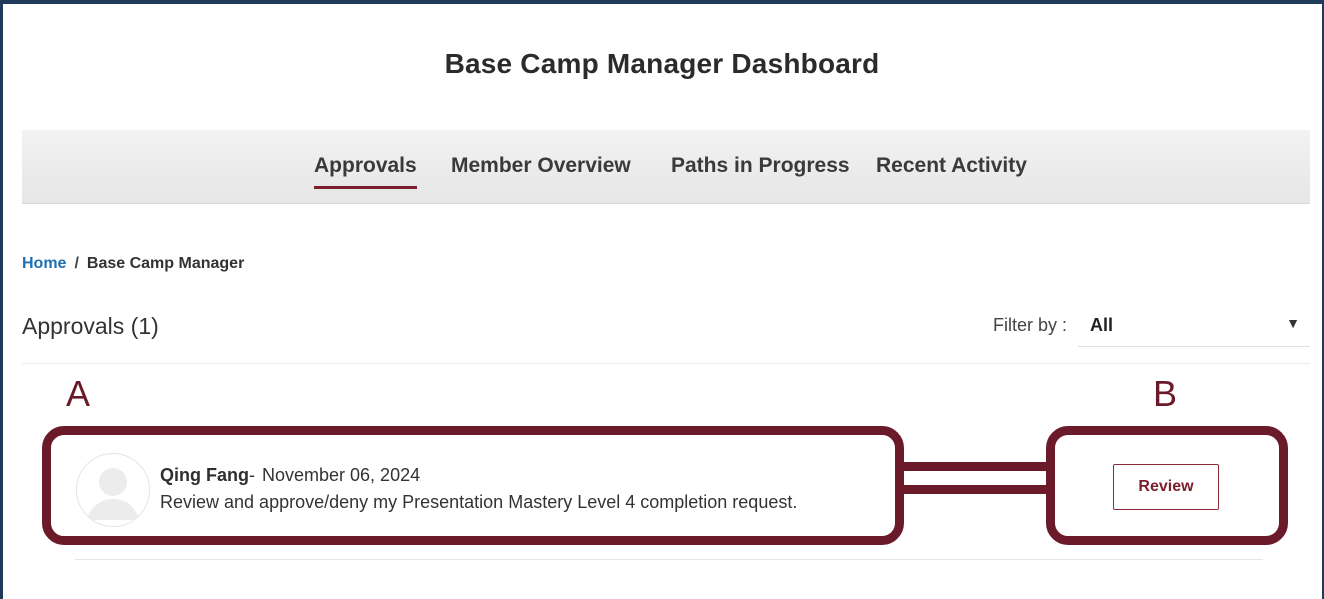 This screenshot has height=599, width=1324. Describe the element at coordinates (1166, 487) in the screenshot. I see `review-button: Review` at that location.